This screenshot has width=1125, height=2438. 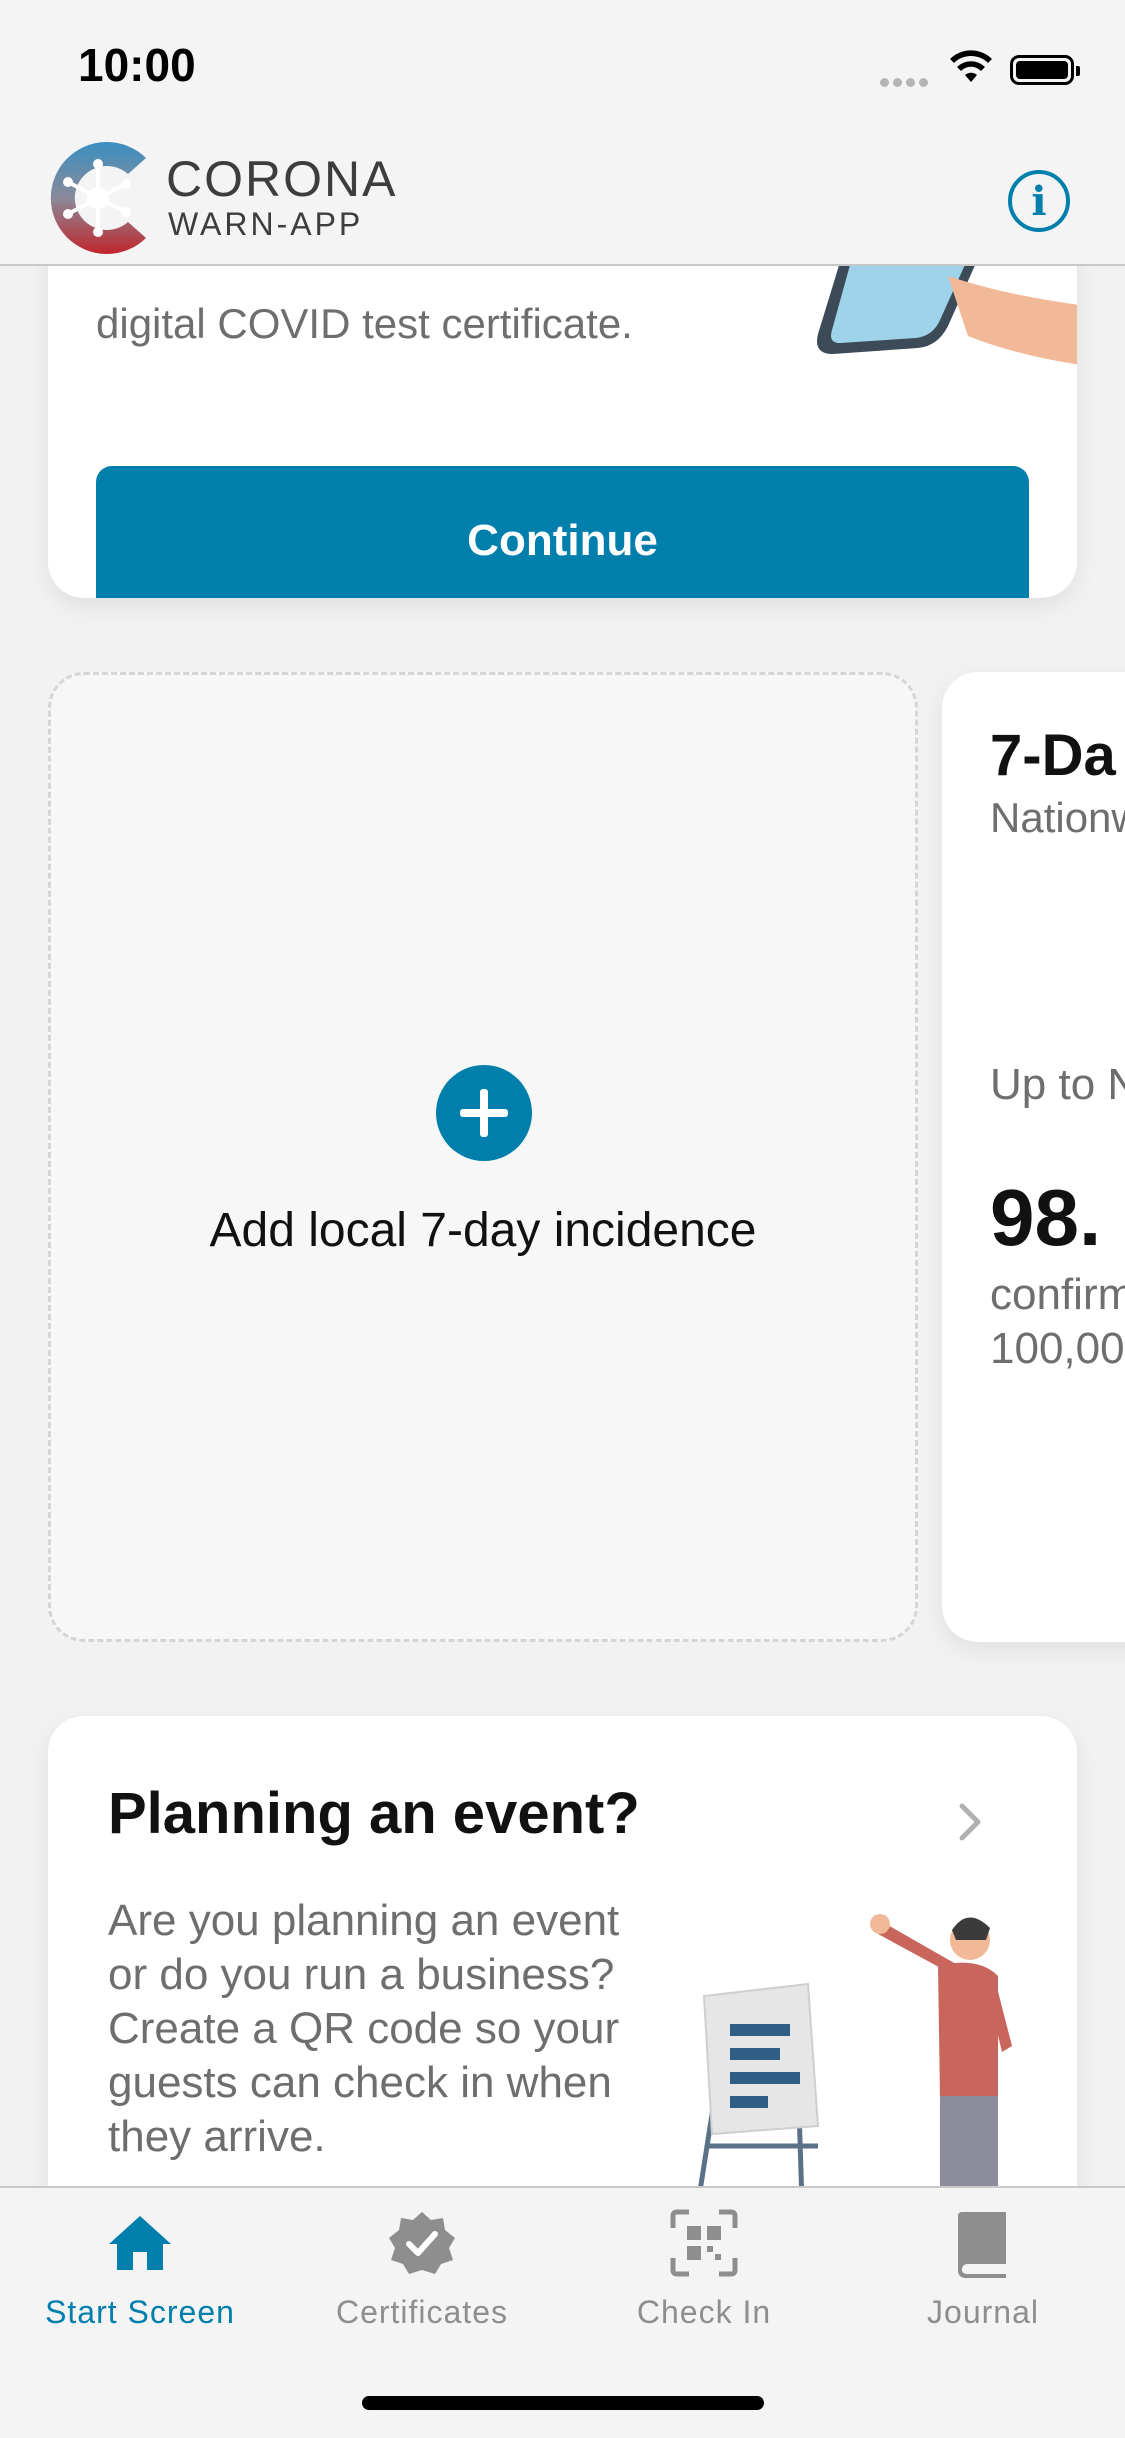 I want to click on info-icon: i, so click(x=1039, y=201).